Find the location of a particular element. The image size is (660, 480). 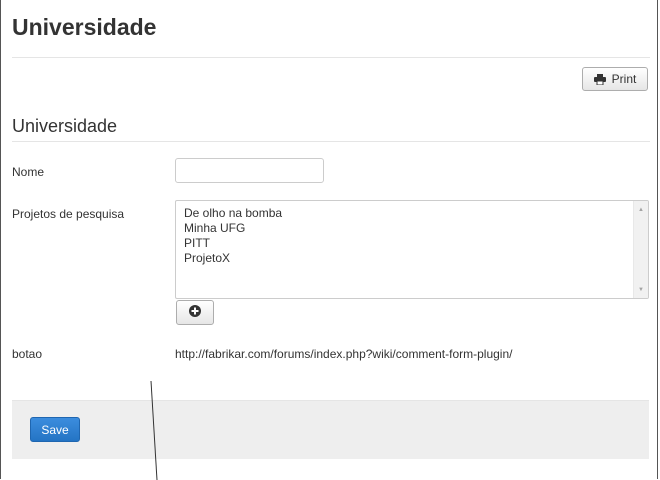

stray-line is located at coordinates (154, 430).